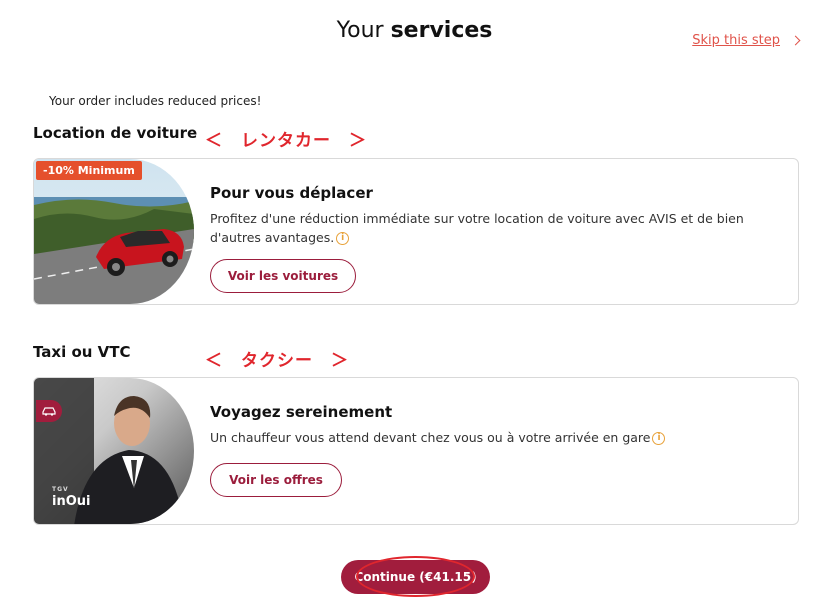  What do you see at coordinates (301, 412) in the screenshot?
I see `taxi-card-heading: Voyagez sereinement` at bounding box center [301, 412].